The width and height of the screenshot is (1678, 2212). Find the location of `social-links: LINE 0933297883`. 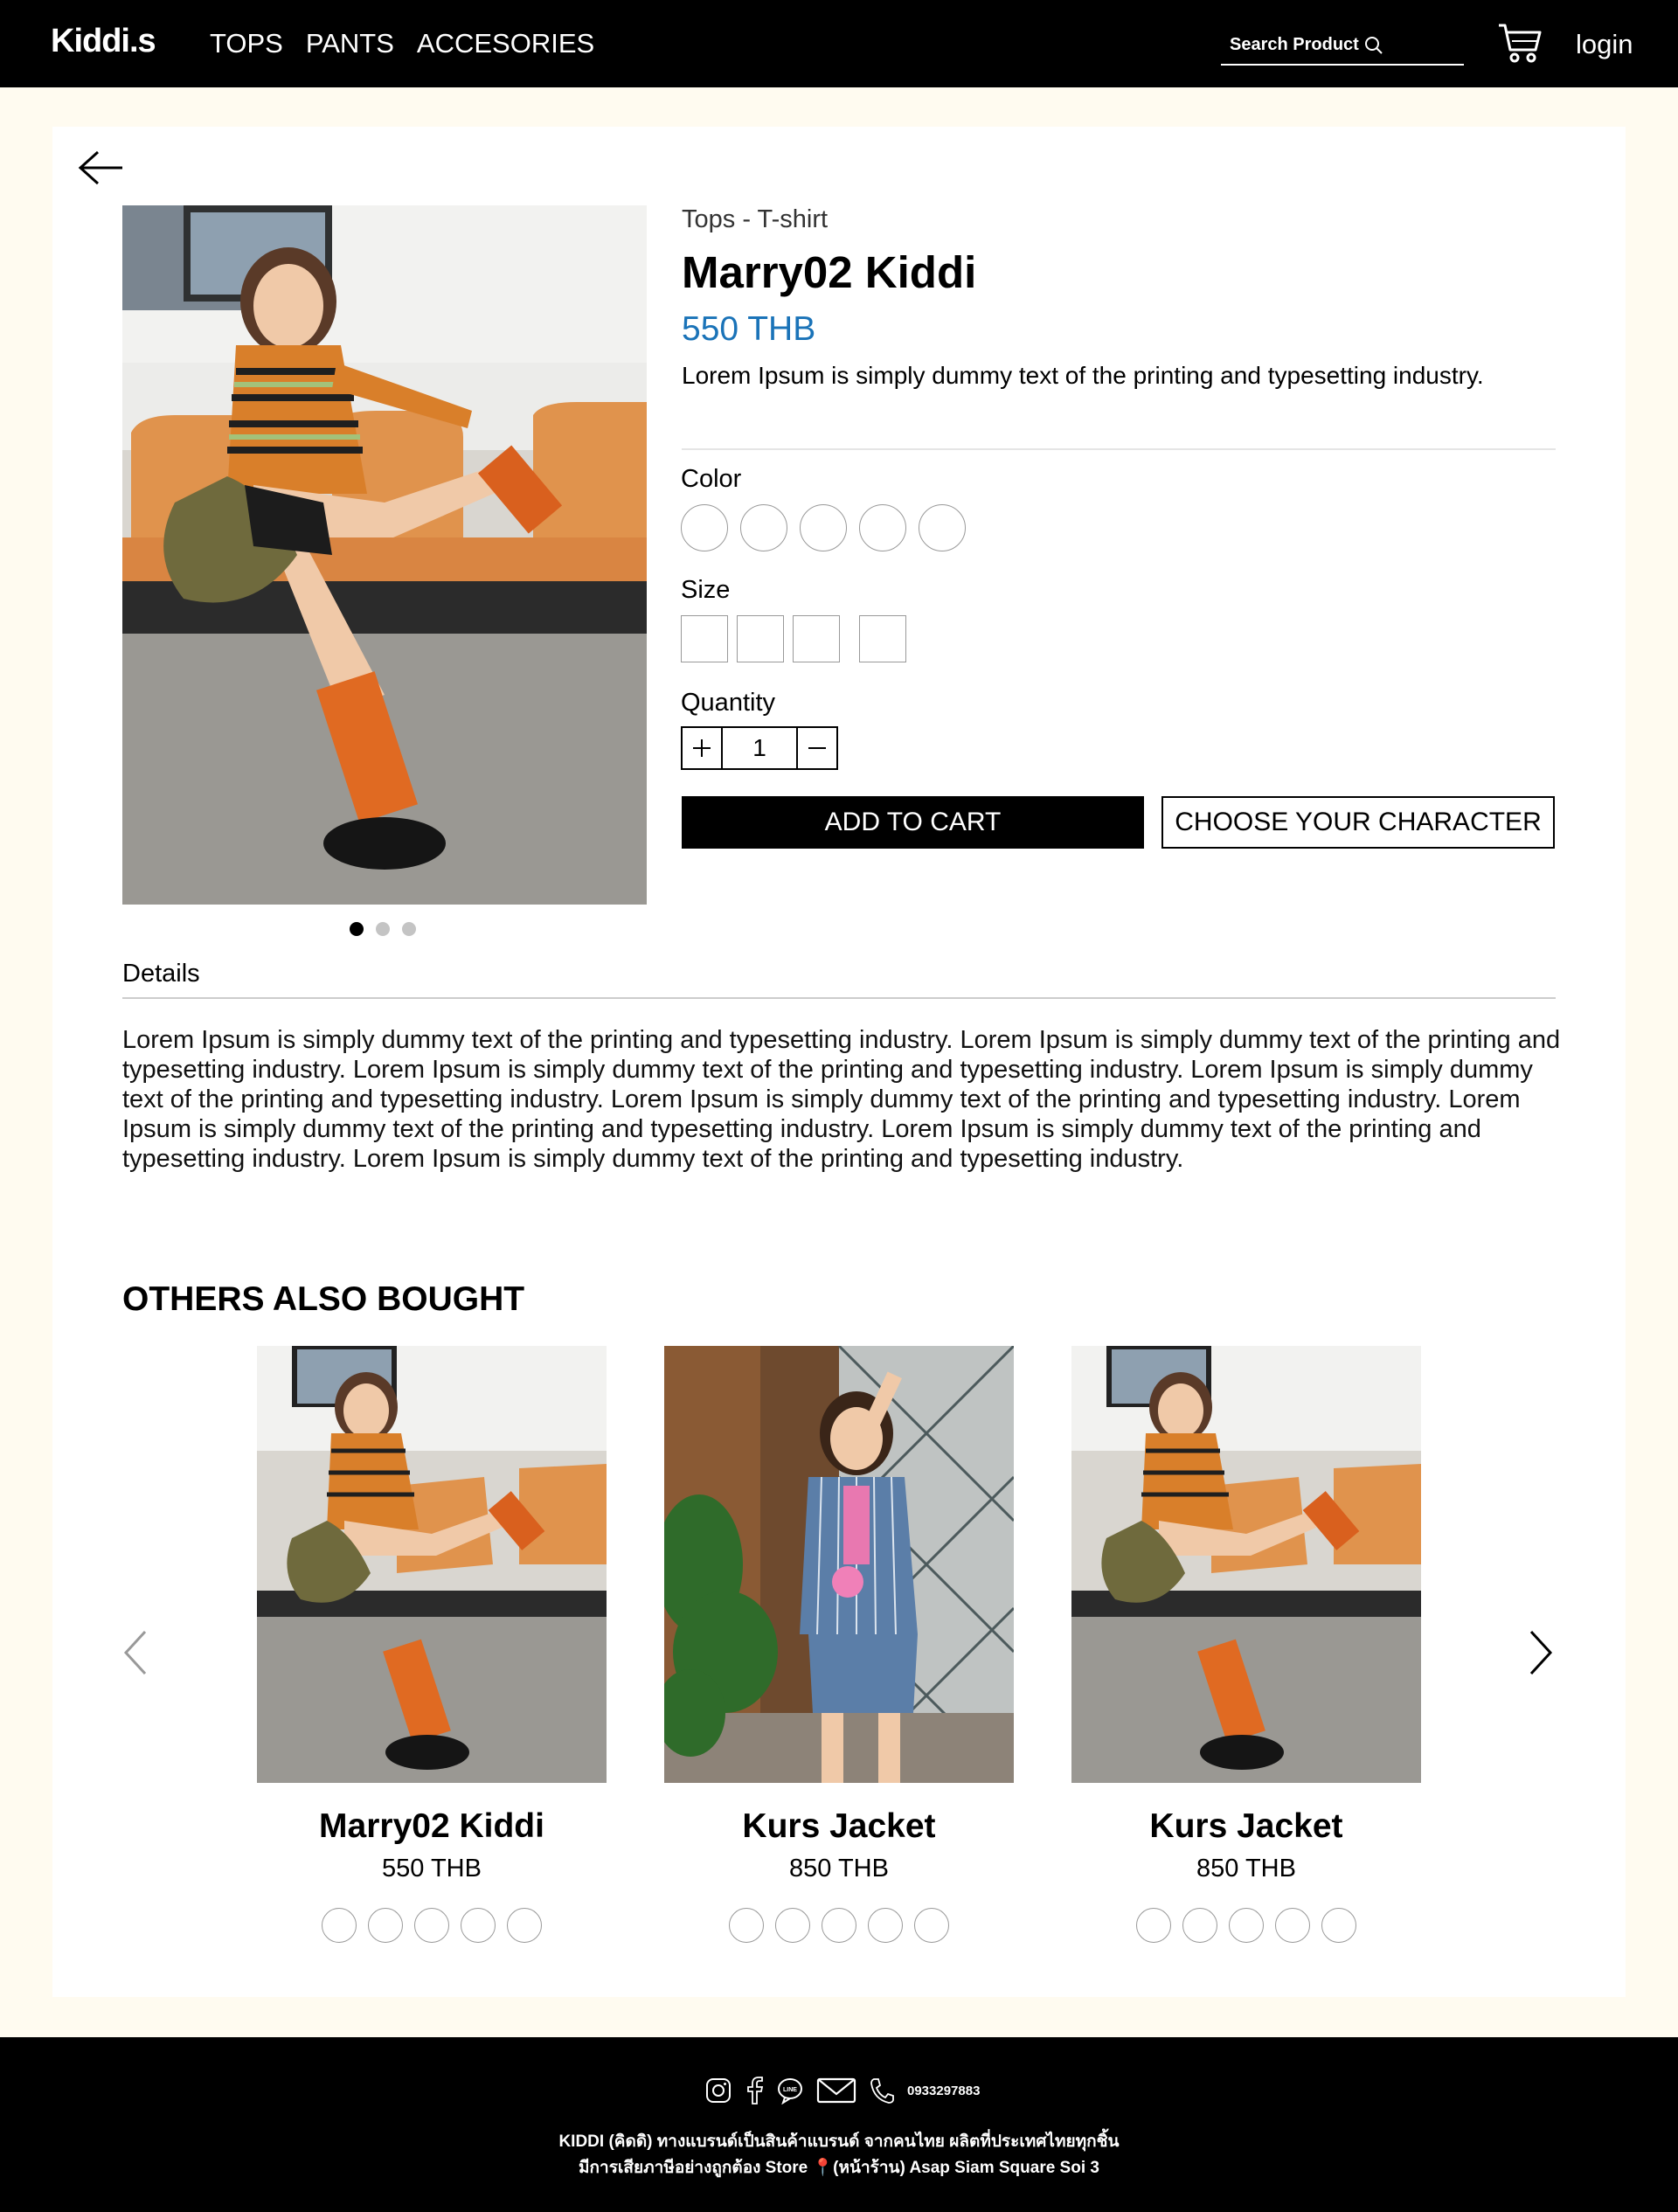

social-links: LINE 0933297883 is located at coordinates (842, 2091).